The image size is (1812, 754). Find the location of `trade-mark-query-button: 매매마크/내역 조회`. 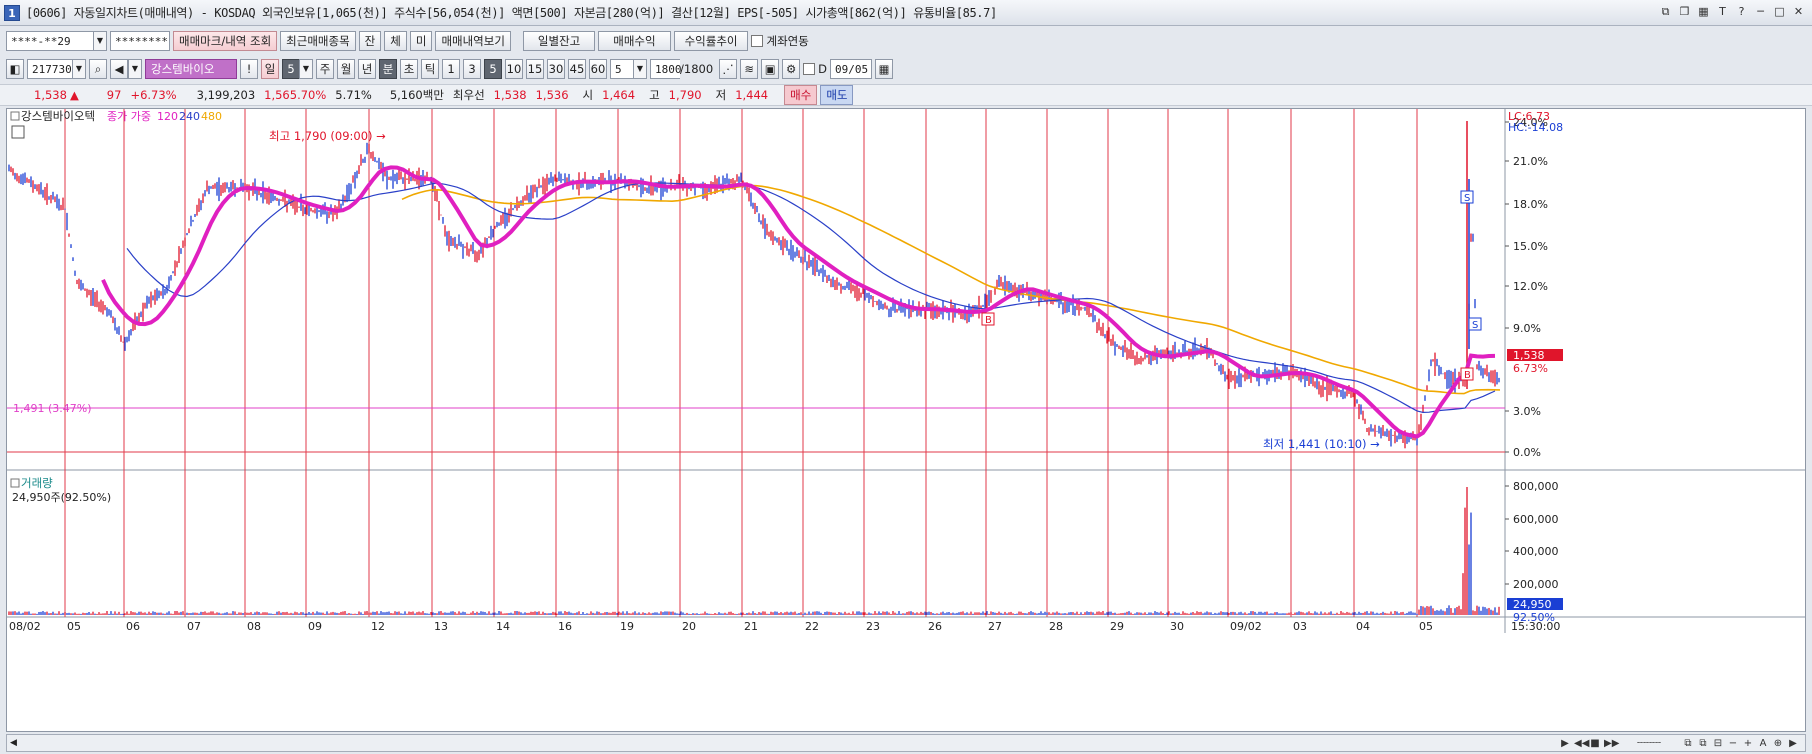

trade-mark-query-button: 매매마크/내역 조회 is located at coordinates (225, 41).